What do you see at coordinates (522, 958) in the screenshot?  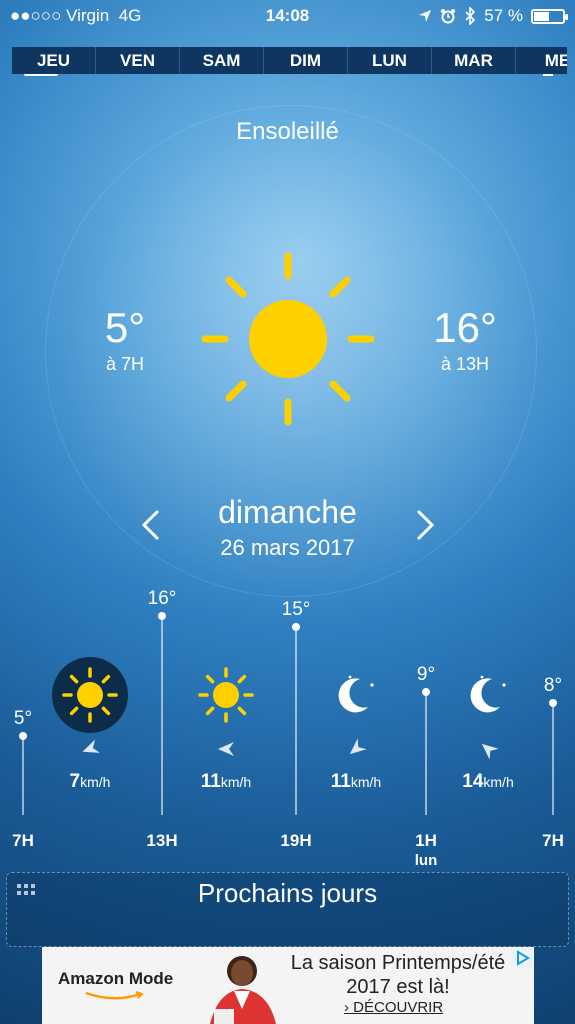 I see `adchoices-icon` at bounding box center [522, 958].